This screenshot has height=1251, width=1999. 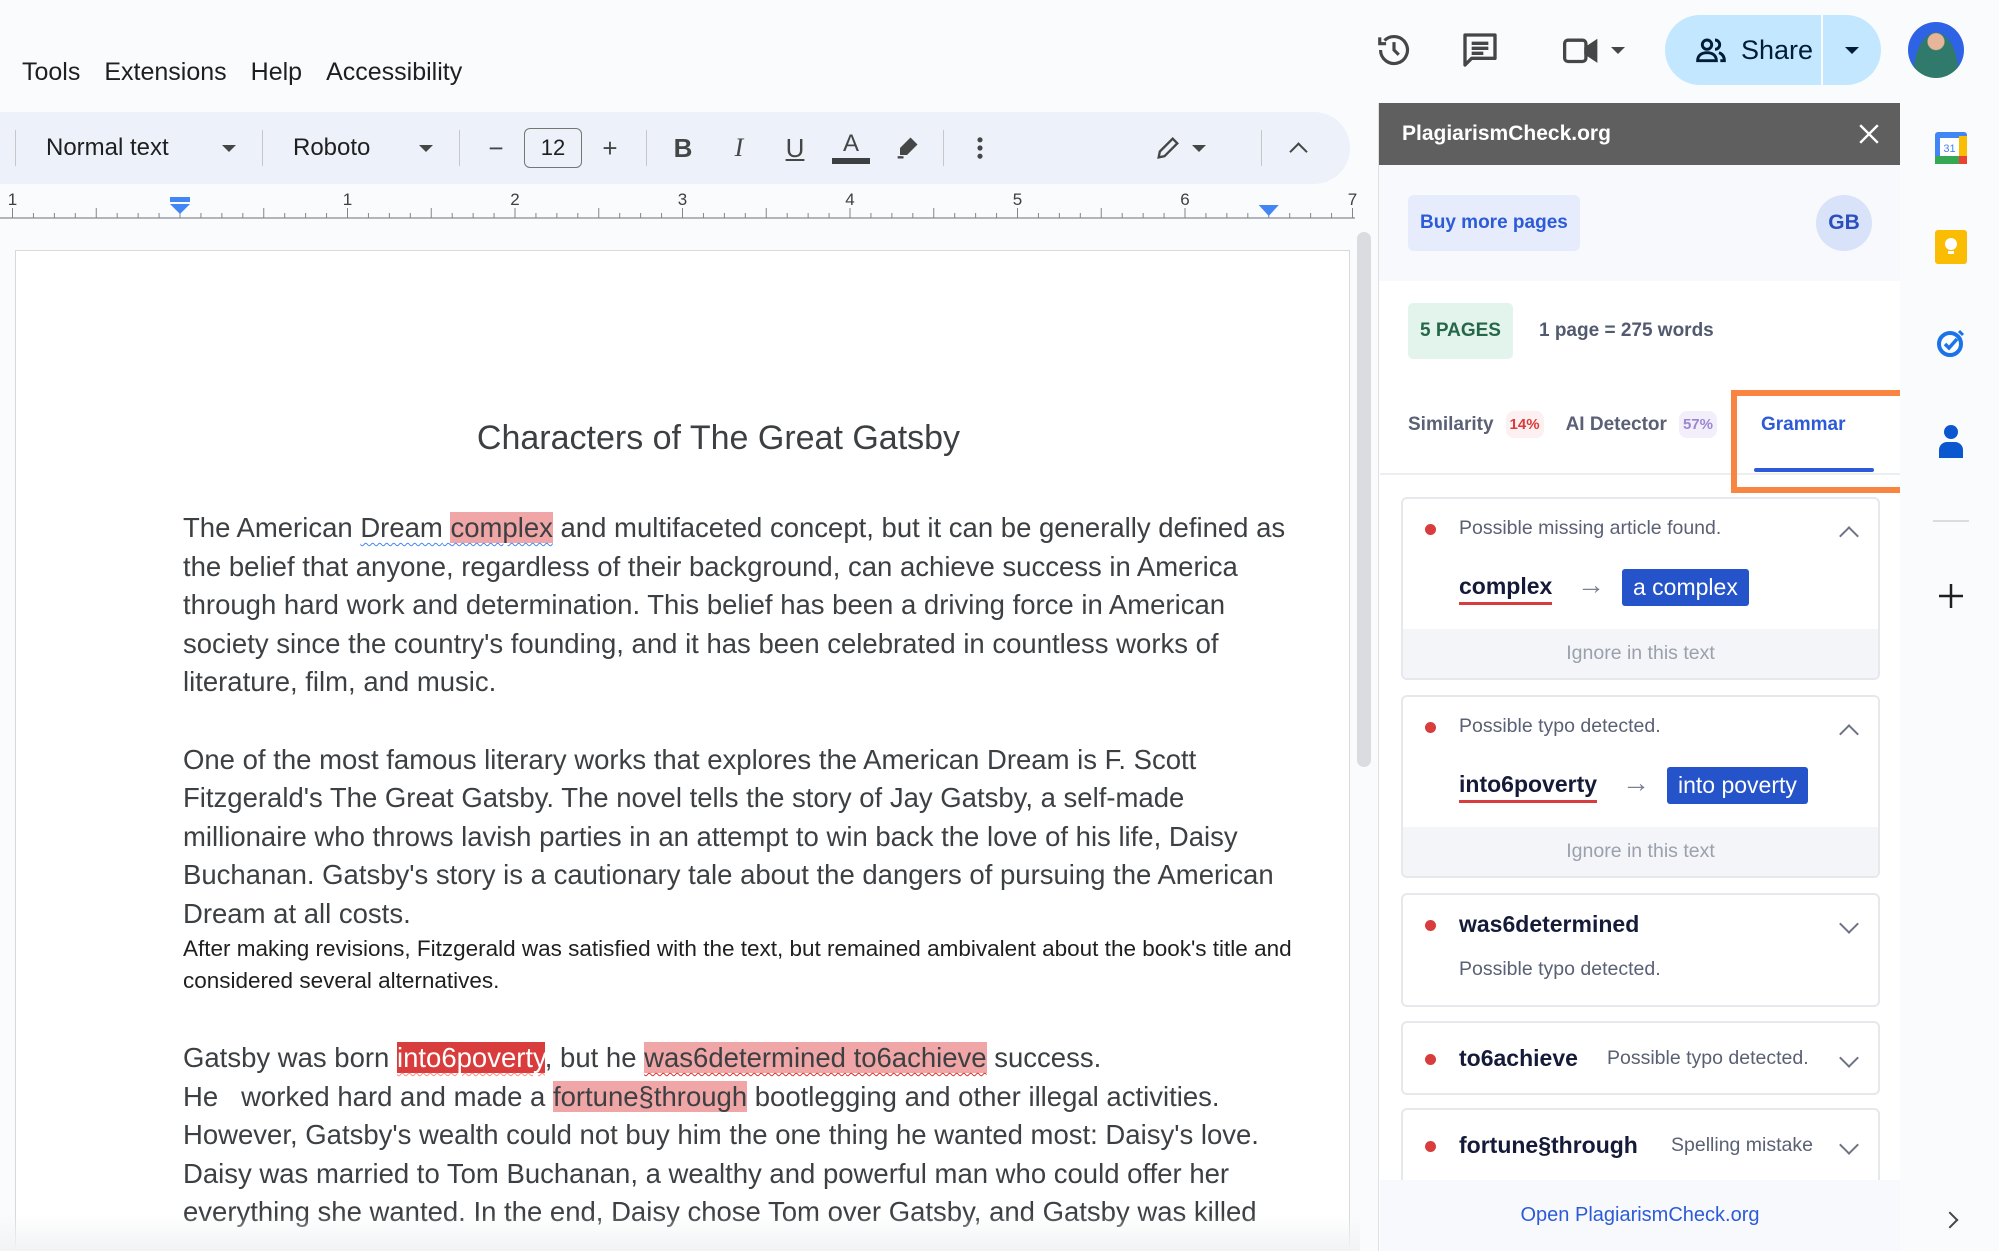 I want to click on more-vert-icon, so click(x=980, y=148).